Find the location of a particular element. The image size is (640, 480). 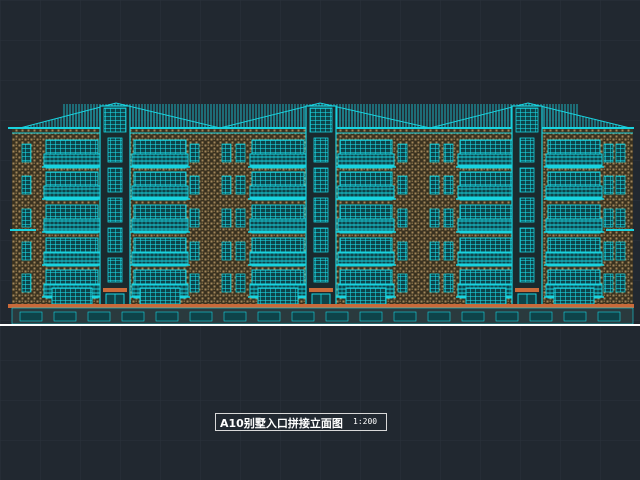

drawing-title-block: A10别墅入口拼接立面图 1:200 is located at coordinates (301, 422).